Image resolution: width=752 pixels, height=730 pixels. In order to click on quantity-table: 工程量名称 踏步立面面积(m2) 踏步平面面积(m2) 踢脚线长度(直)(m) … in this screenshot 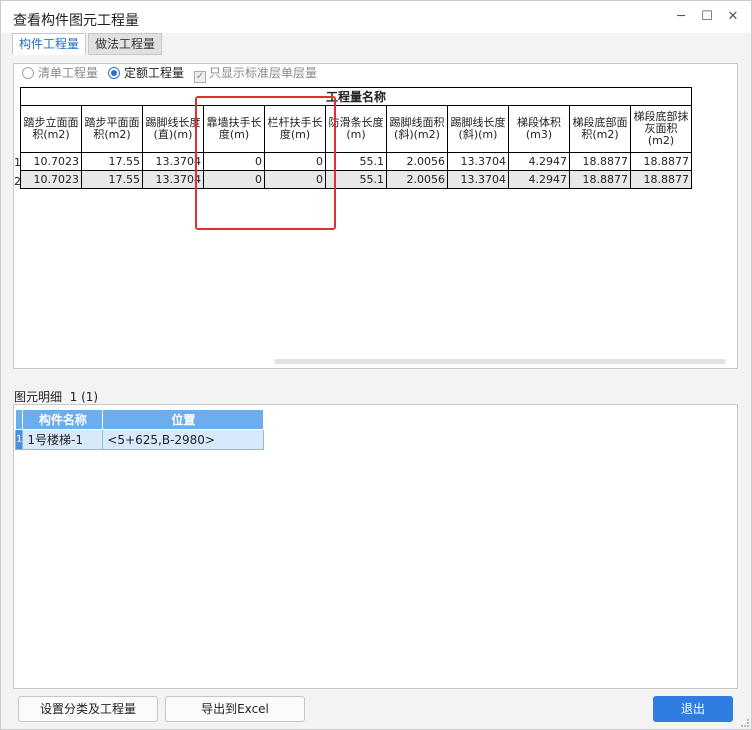, I will do `click(356, 138)`.